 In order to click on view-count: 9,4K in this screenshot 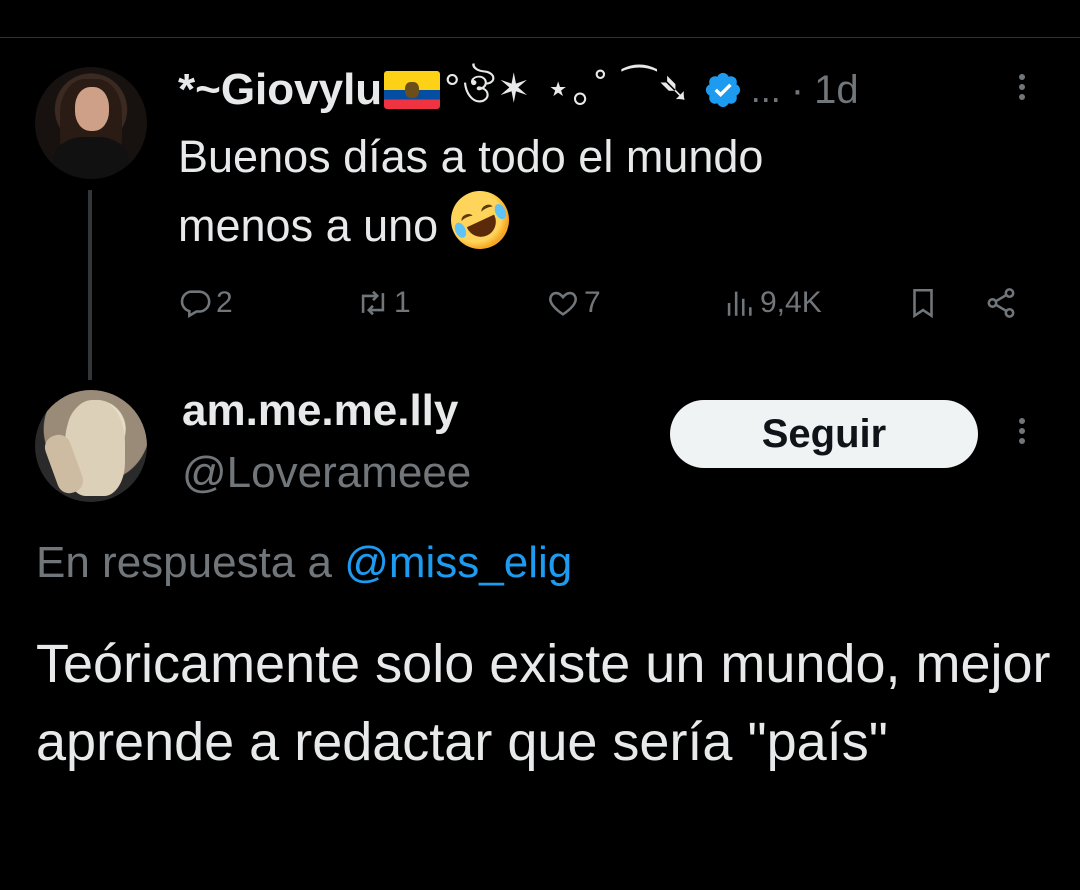, I will do `click(791, 302)`.